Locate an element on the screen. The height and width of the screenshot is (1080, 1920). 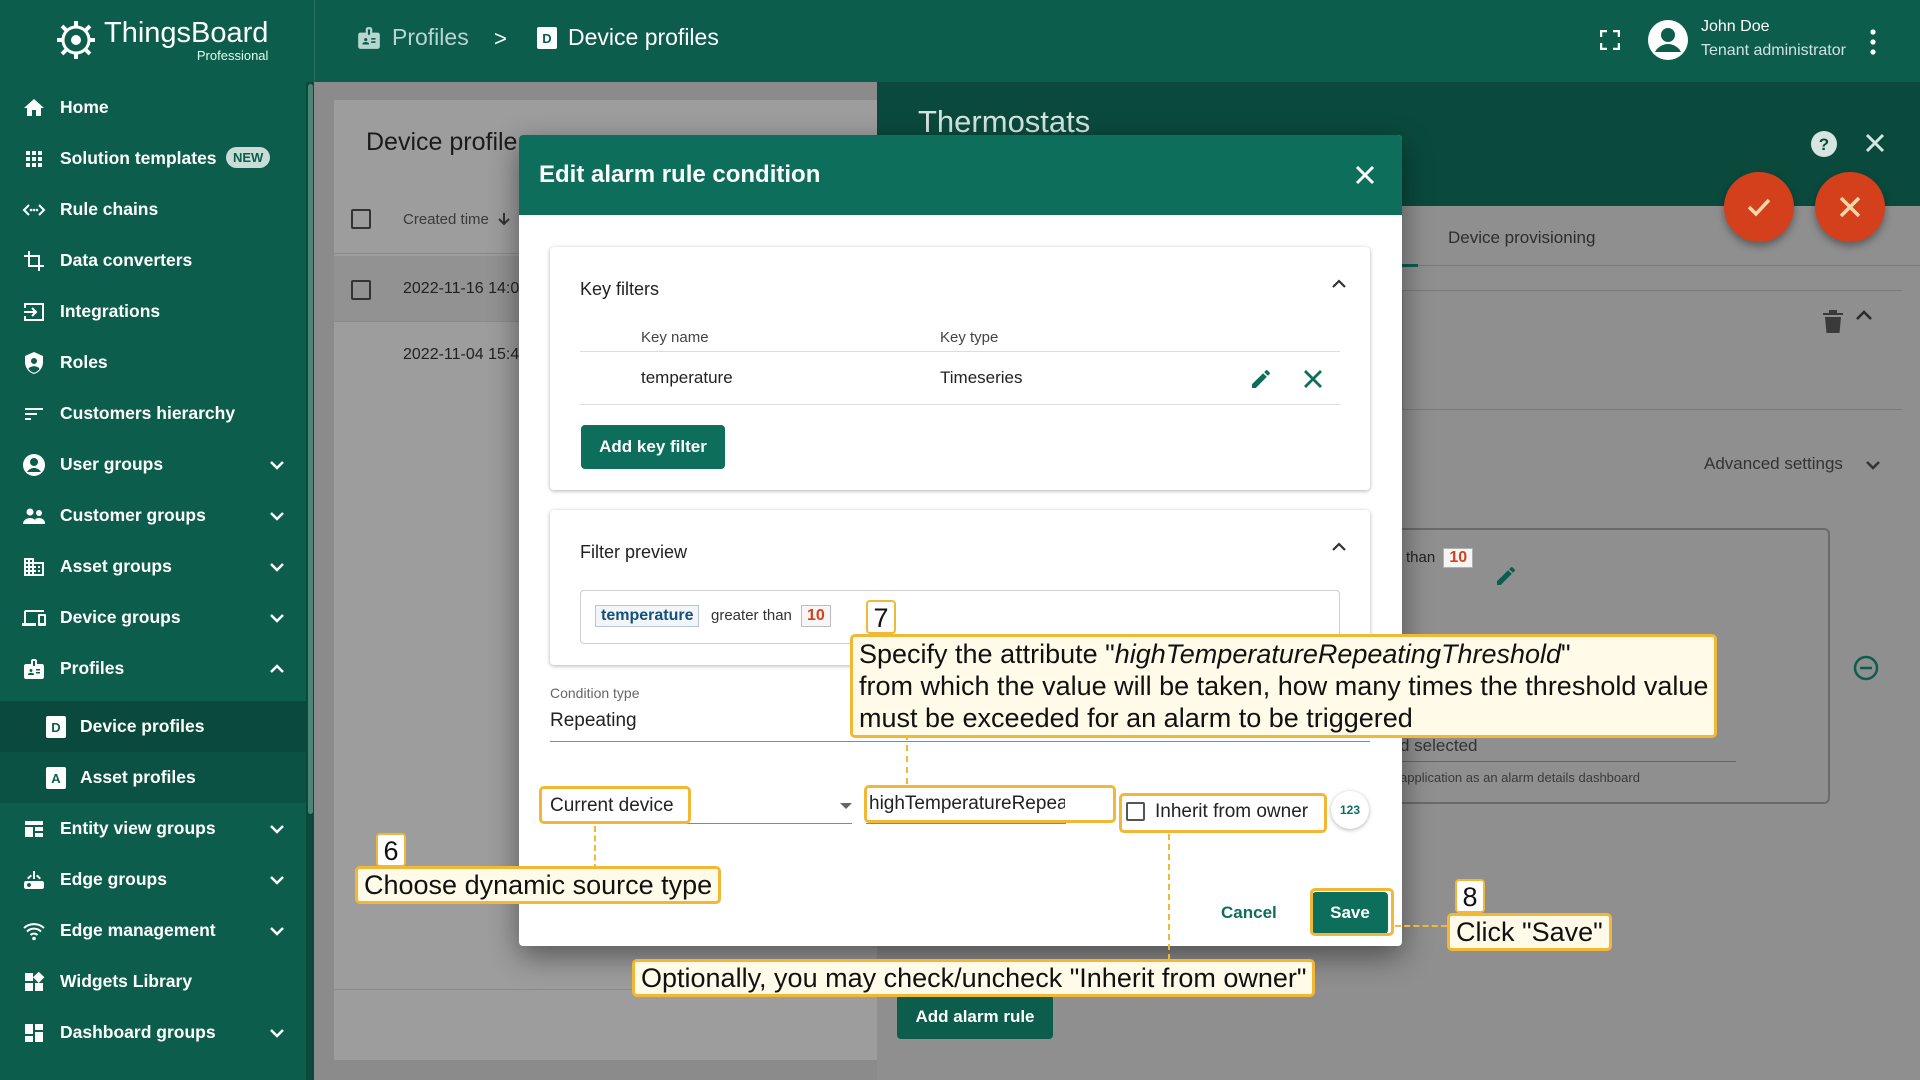
sidebar-item-label: Edge management is located at coordinates (138, 930).